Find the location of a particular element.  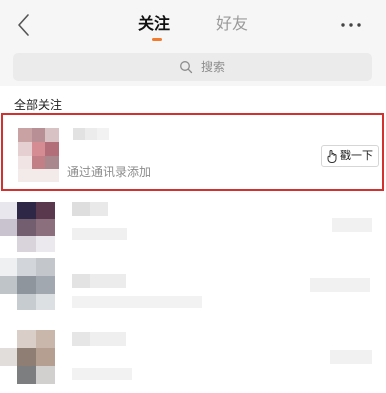

search-area: 搜索 is located at coordinates (193, 68).